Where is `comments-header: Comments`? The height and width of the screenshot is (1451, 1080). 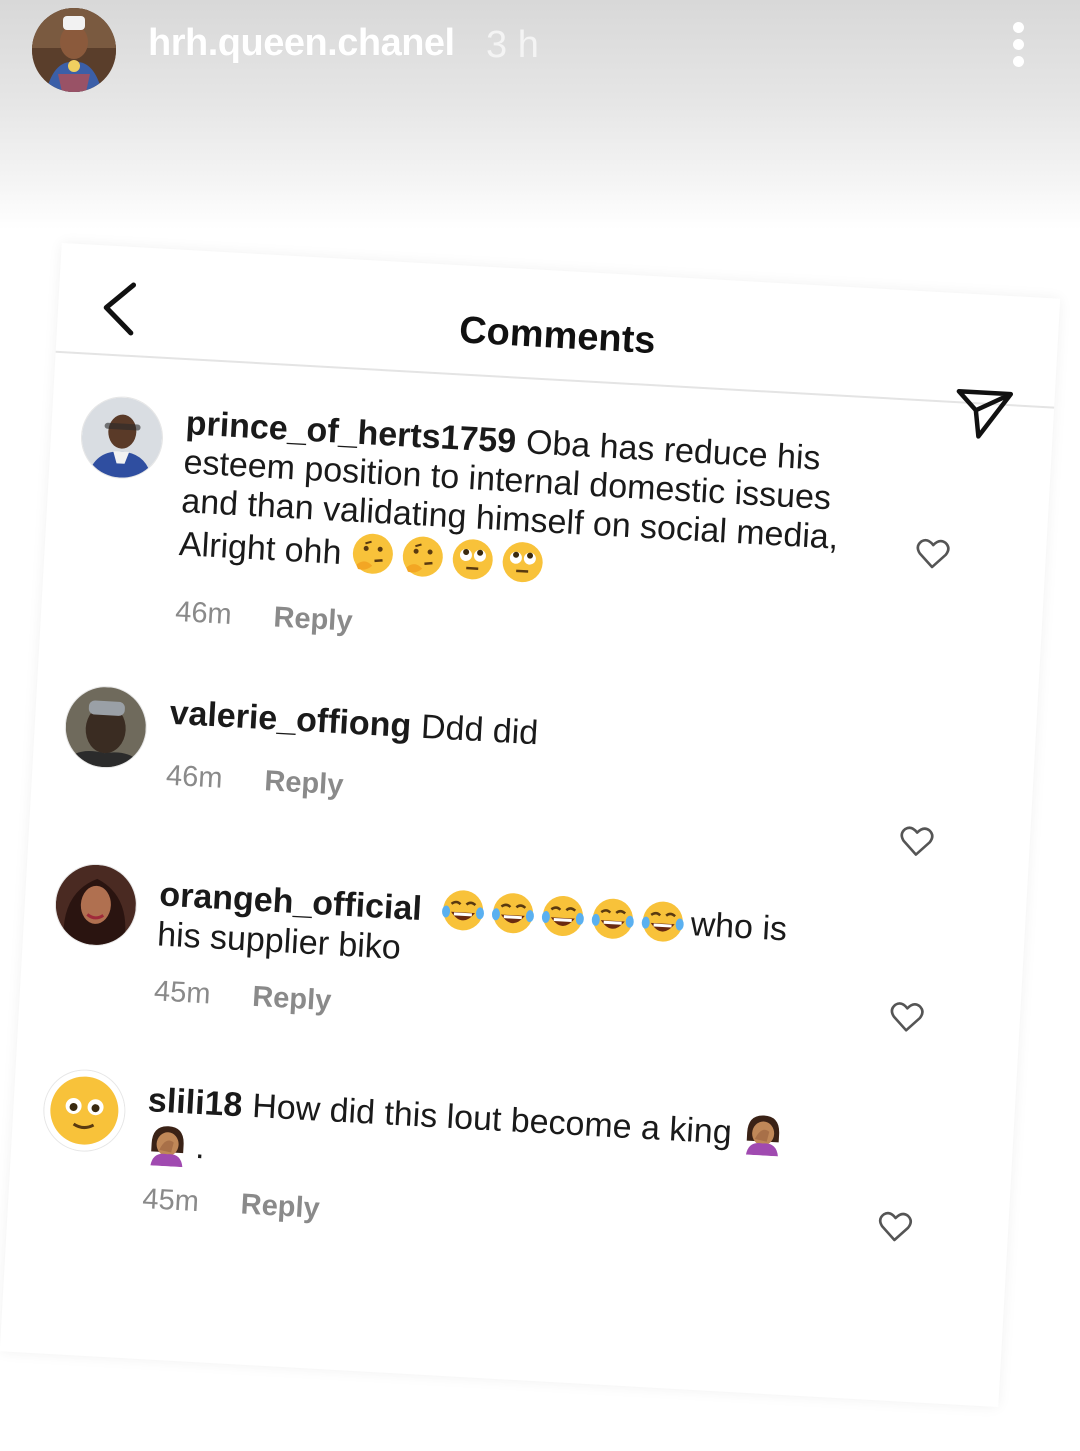 comments-header: Comments is located at coordinates (558, 325).